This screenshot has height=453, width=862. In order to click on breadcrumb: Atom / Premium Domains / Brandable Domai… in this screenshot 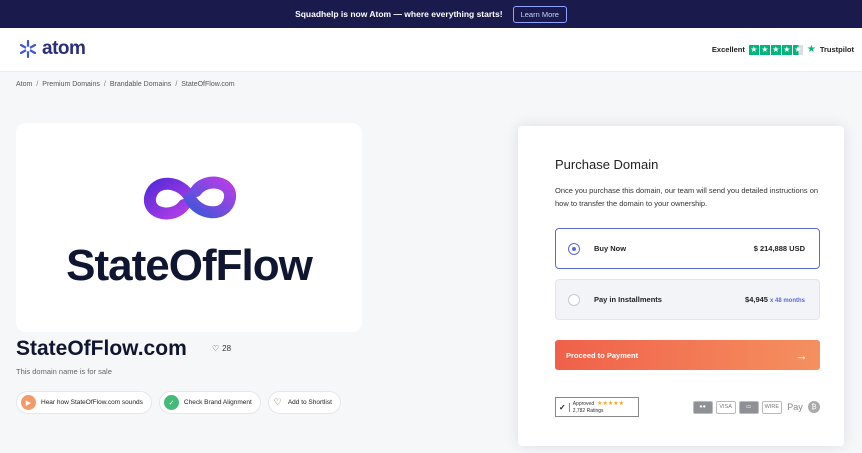, I will do `click(125, 84)`.